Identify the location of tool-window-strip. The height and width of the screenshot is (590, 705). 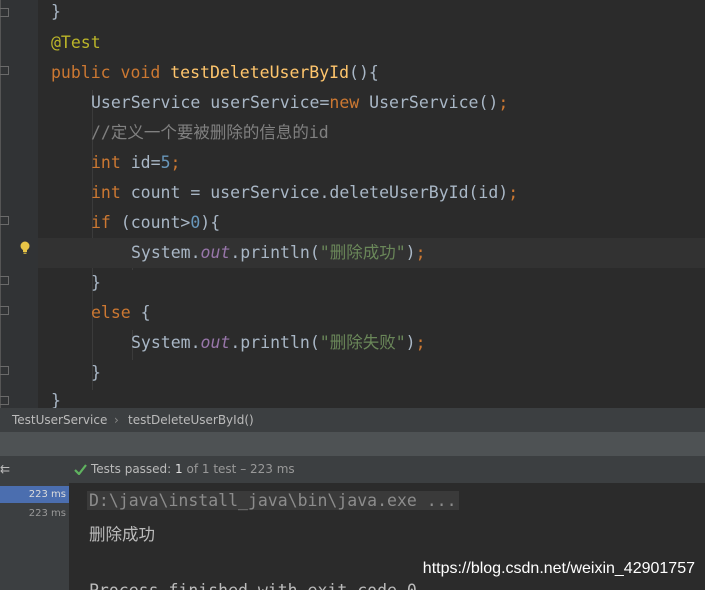
(352, 444).